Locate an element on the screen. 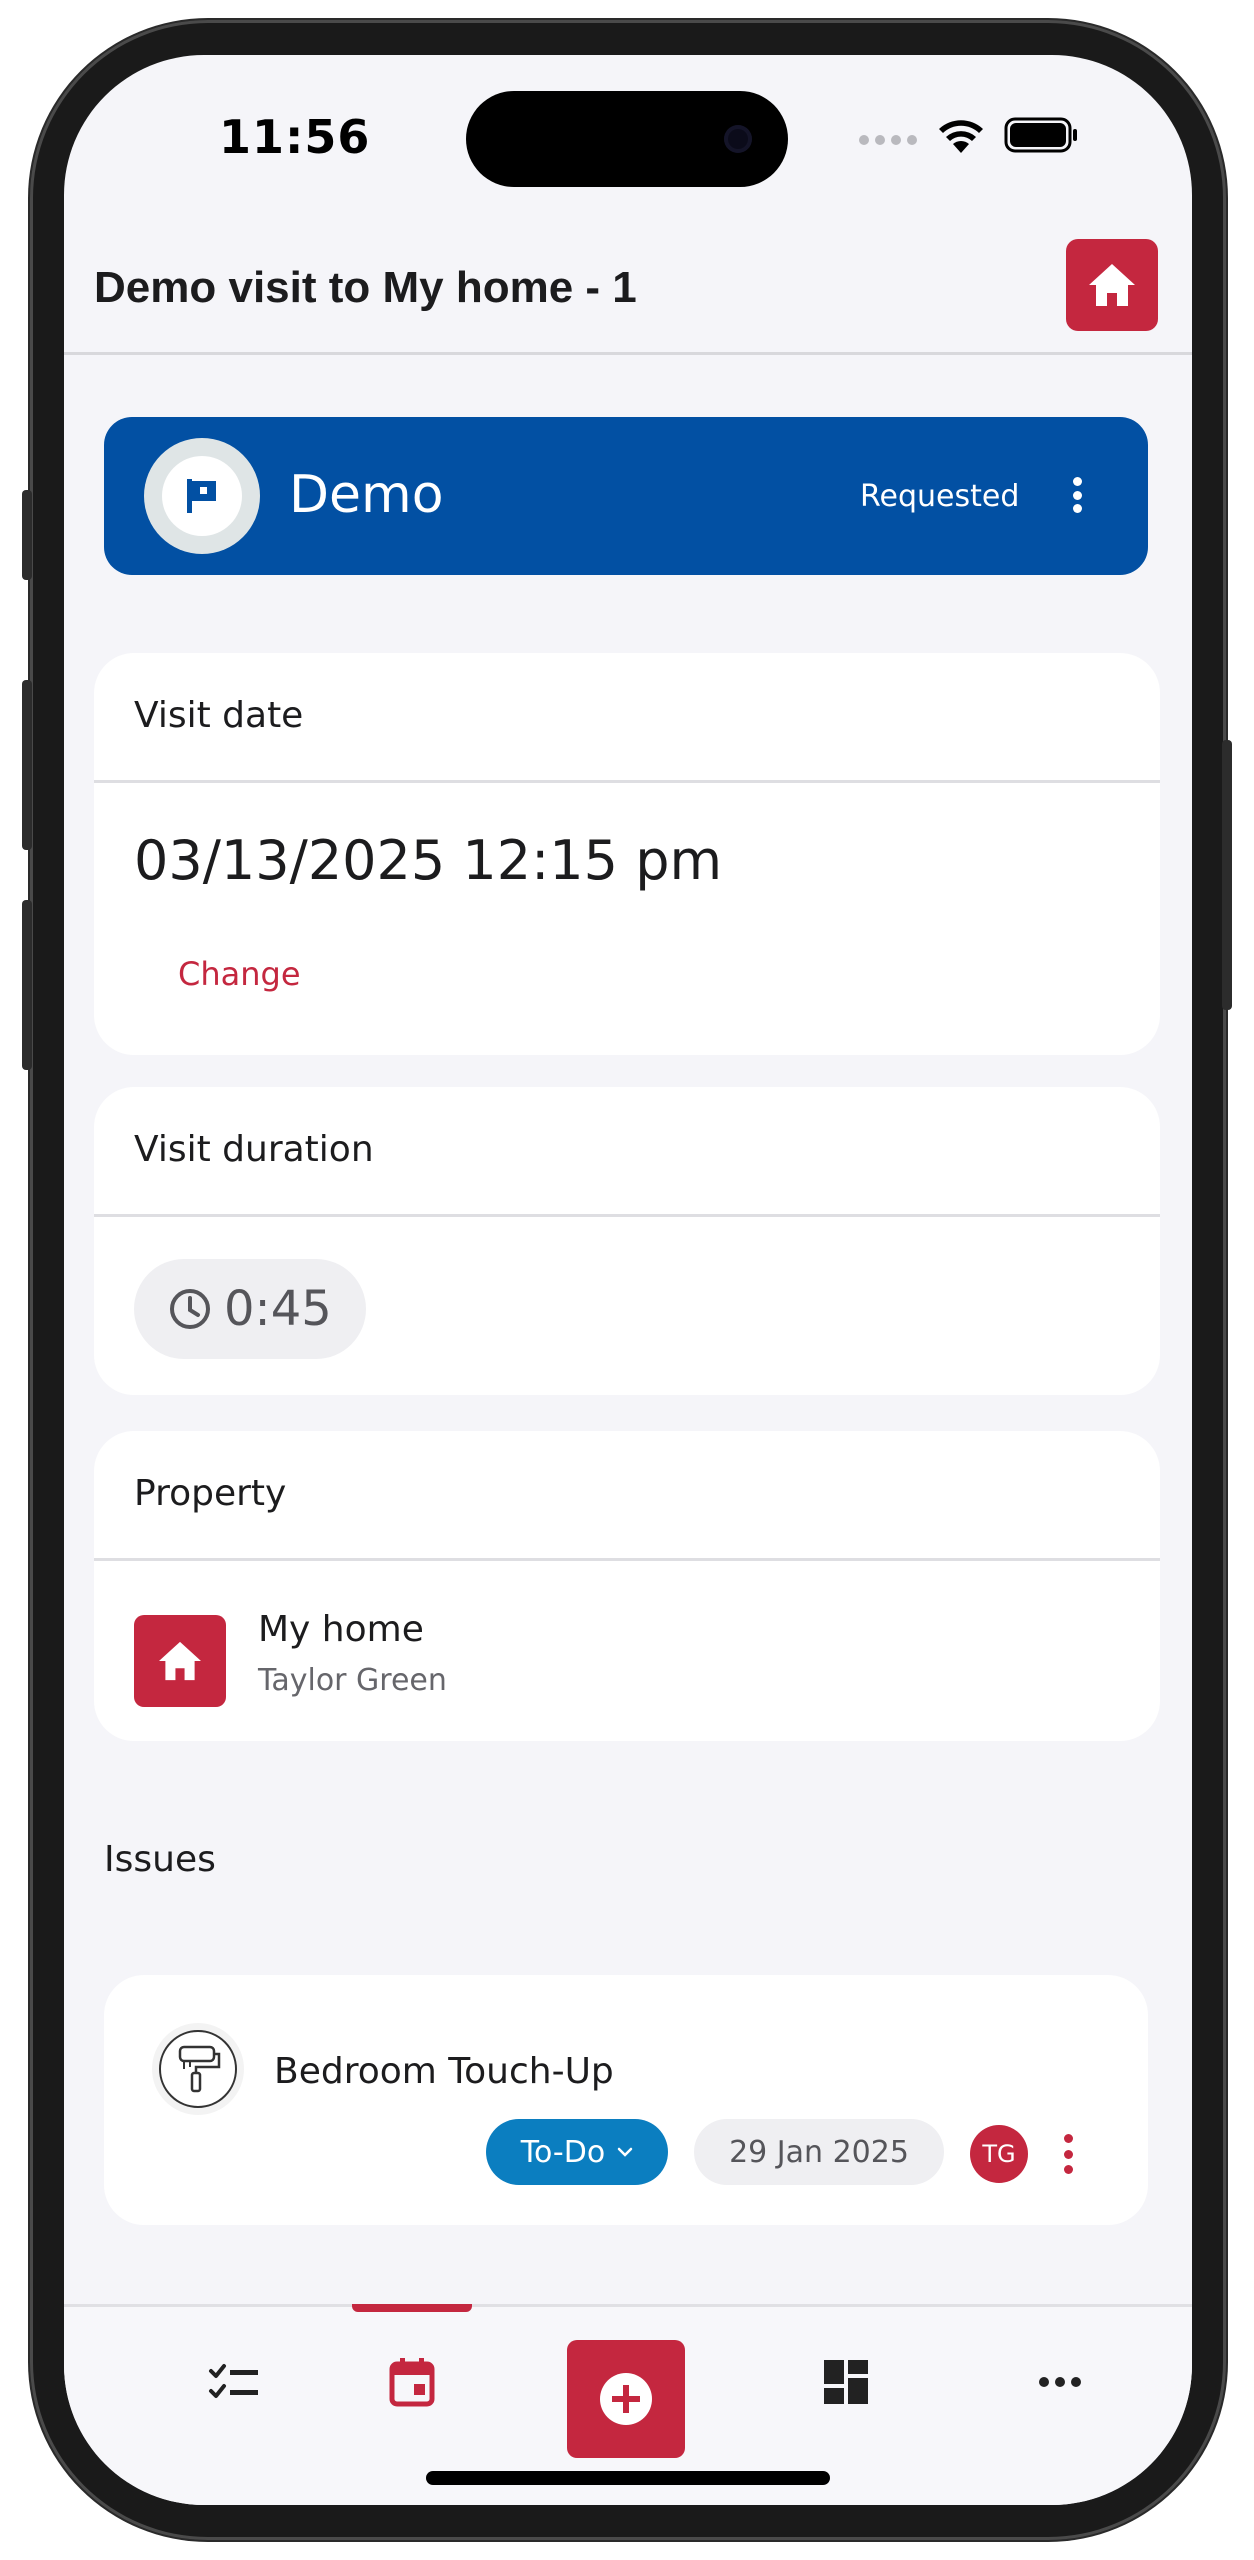 The height and width of the screenshot is (2560, 1254). home-button is located at coordinates (1112, 285).